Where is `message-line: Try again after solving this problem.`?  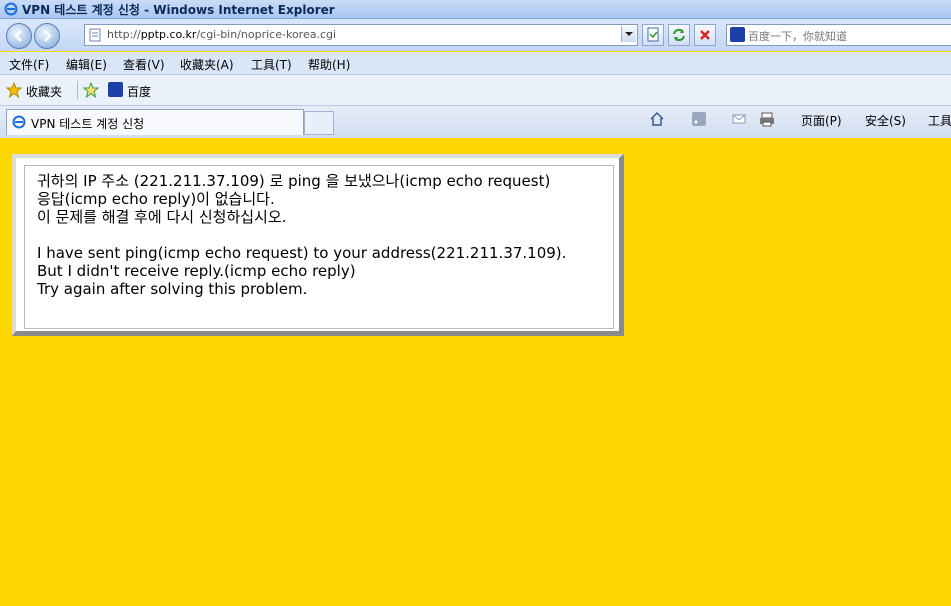 message-line: Try again after solving this problem. is located at coordinates (172, 289).